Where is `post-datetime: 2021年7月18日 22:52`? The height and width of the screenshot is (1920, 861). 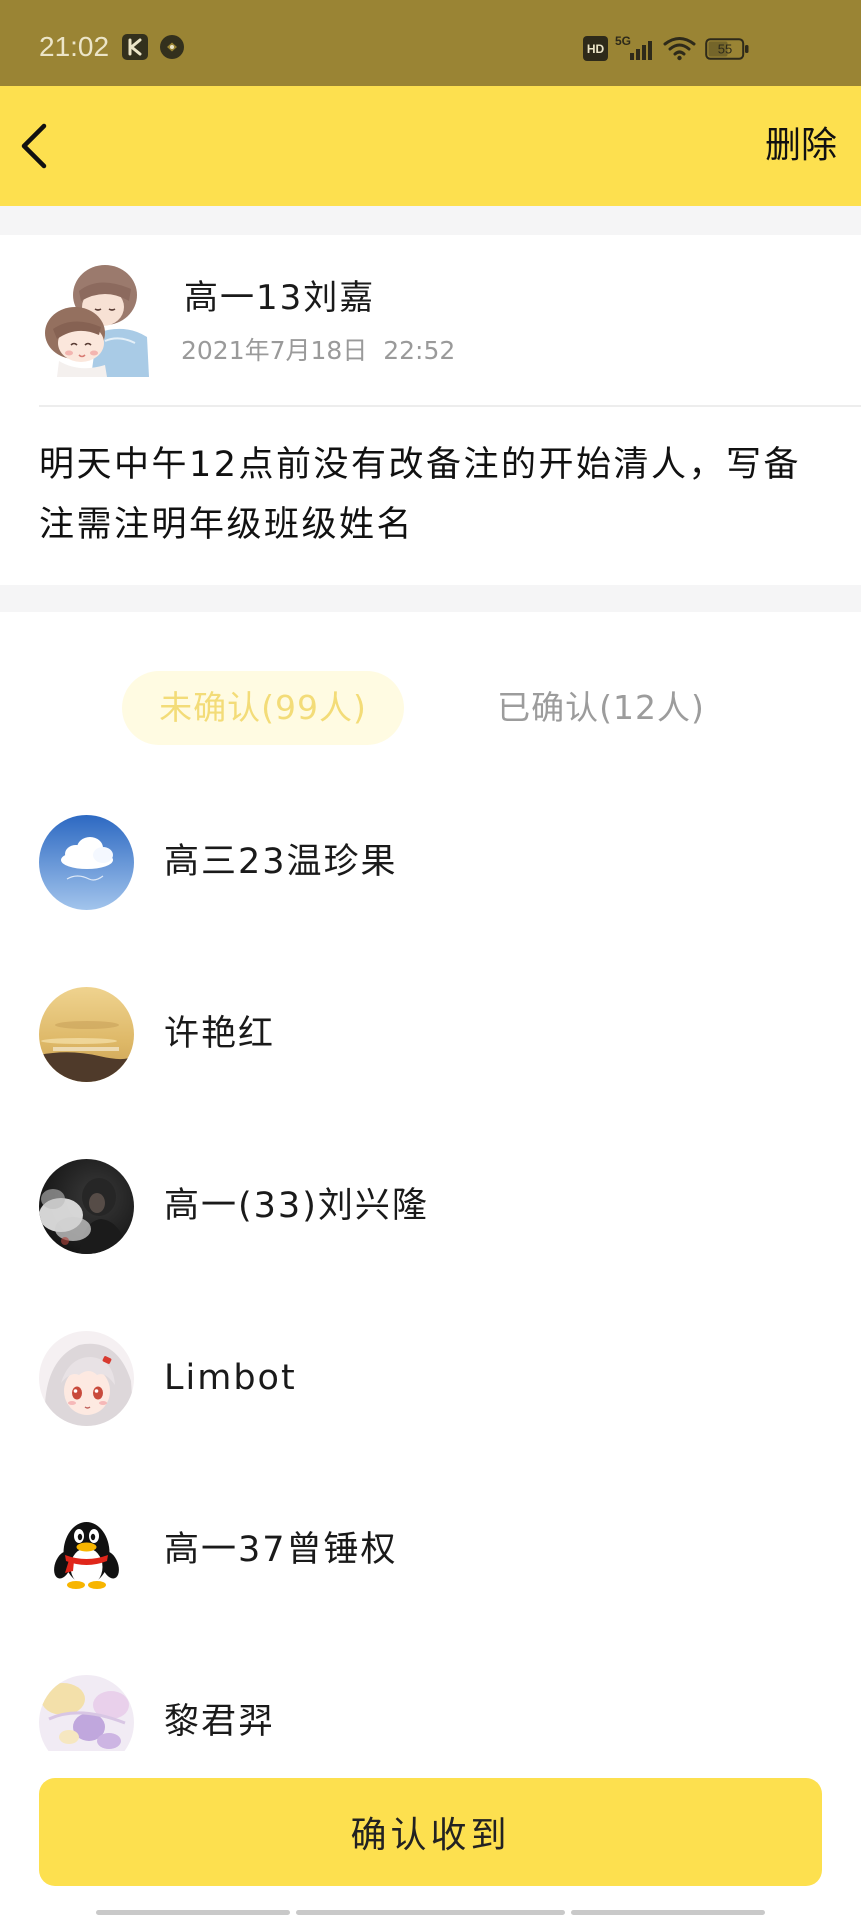 post-datetime: 2021年7月18日 22:52 is located at coordinates (318, 350).